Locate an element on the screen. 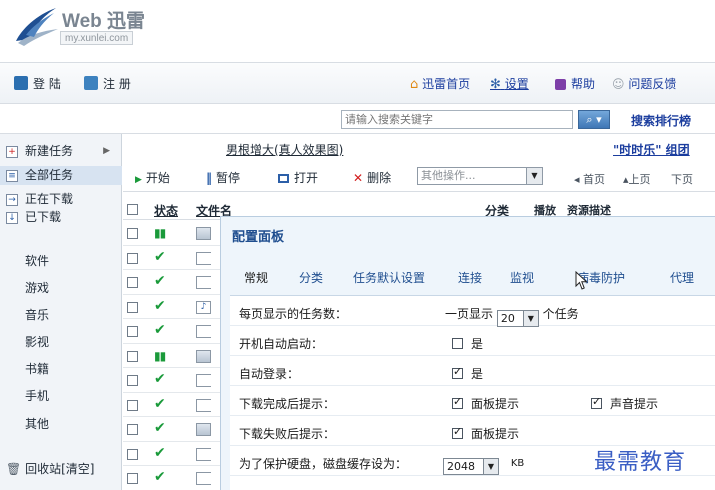  first-page-link: ◂ 首页 is located at coordinates (589, 179).